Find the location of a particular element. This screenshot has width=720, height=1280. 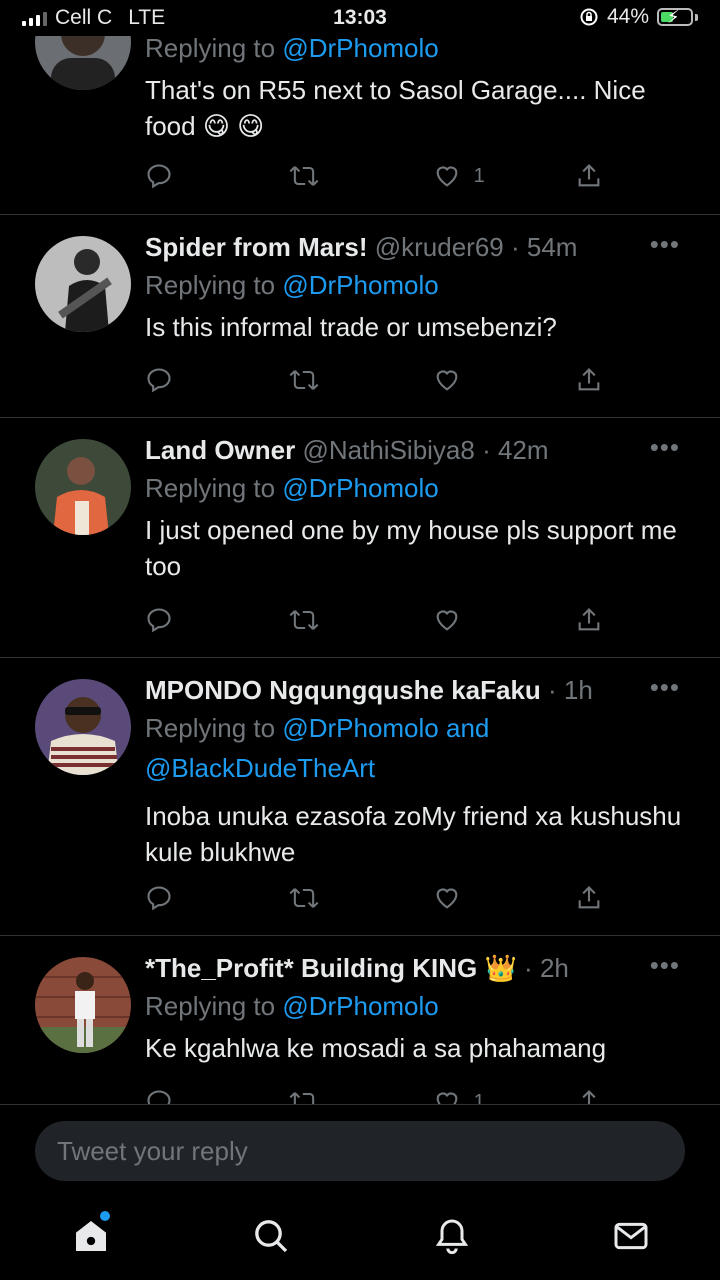

tweet-header: Land Owner @NathiSibiya8 · 42m is located at coordinates (417, 450).